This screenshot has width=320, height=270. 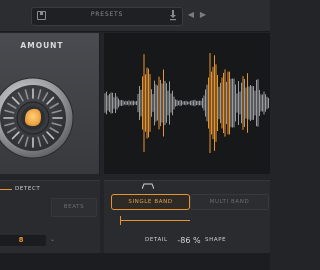 I want to click on amount-title: AMOUNT, so click(x=42, y=45).